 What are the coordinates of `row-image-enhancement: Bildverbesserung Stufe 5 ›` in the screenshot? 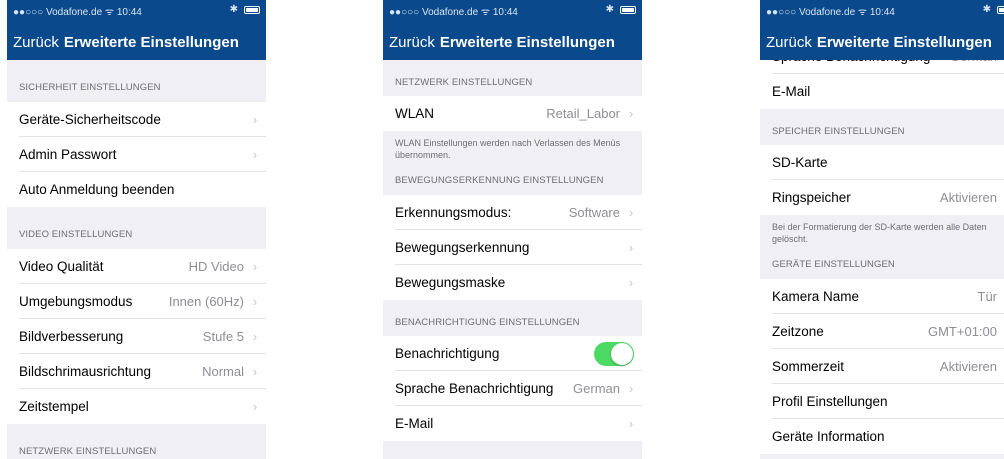 It's located at (136, 336).